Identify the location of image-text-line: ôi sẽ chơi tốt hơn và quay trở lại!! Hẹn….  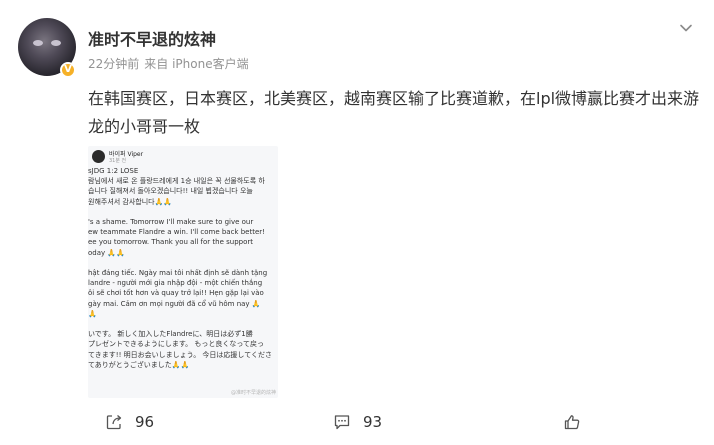
(176, 293).